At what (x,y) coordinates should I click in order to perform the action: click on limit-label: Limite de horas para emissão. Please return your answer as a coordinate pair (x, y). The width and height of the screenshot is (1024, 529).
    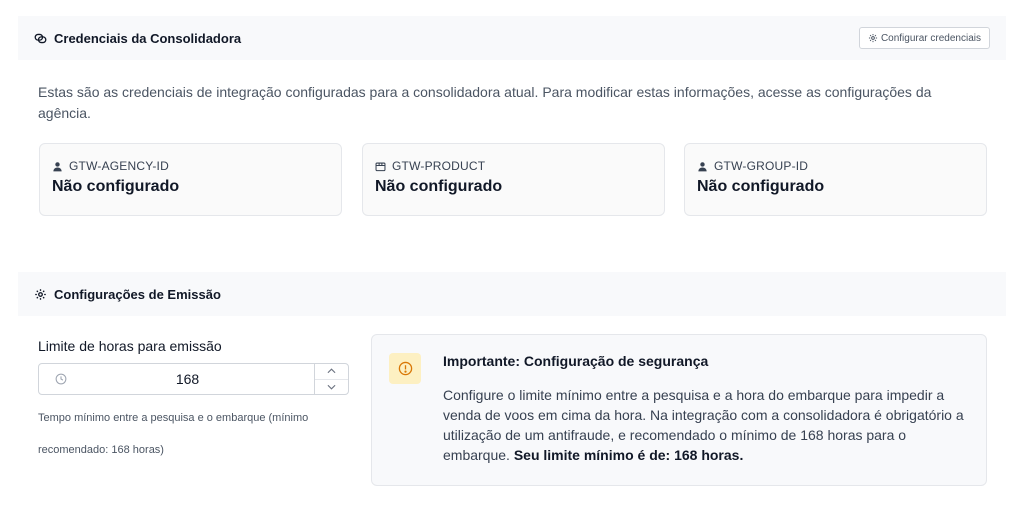
    Looking at the image, I should click on (130, 346).